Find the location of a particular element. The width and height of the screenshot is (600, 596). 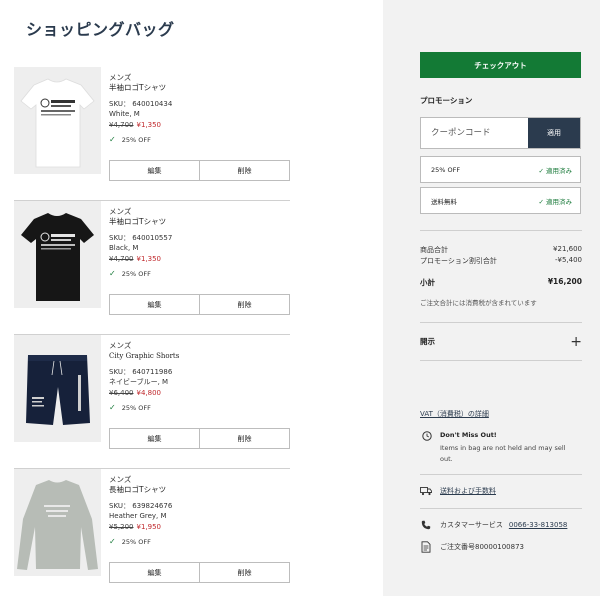

clock-icon is located at coordinates (427, 436).